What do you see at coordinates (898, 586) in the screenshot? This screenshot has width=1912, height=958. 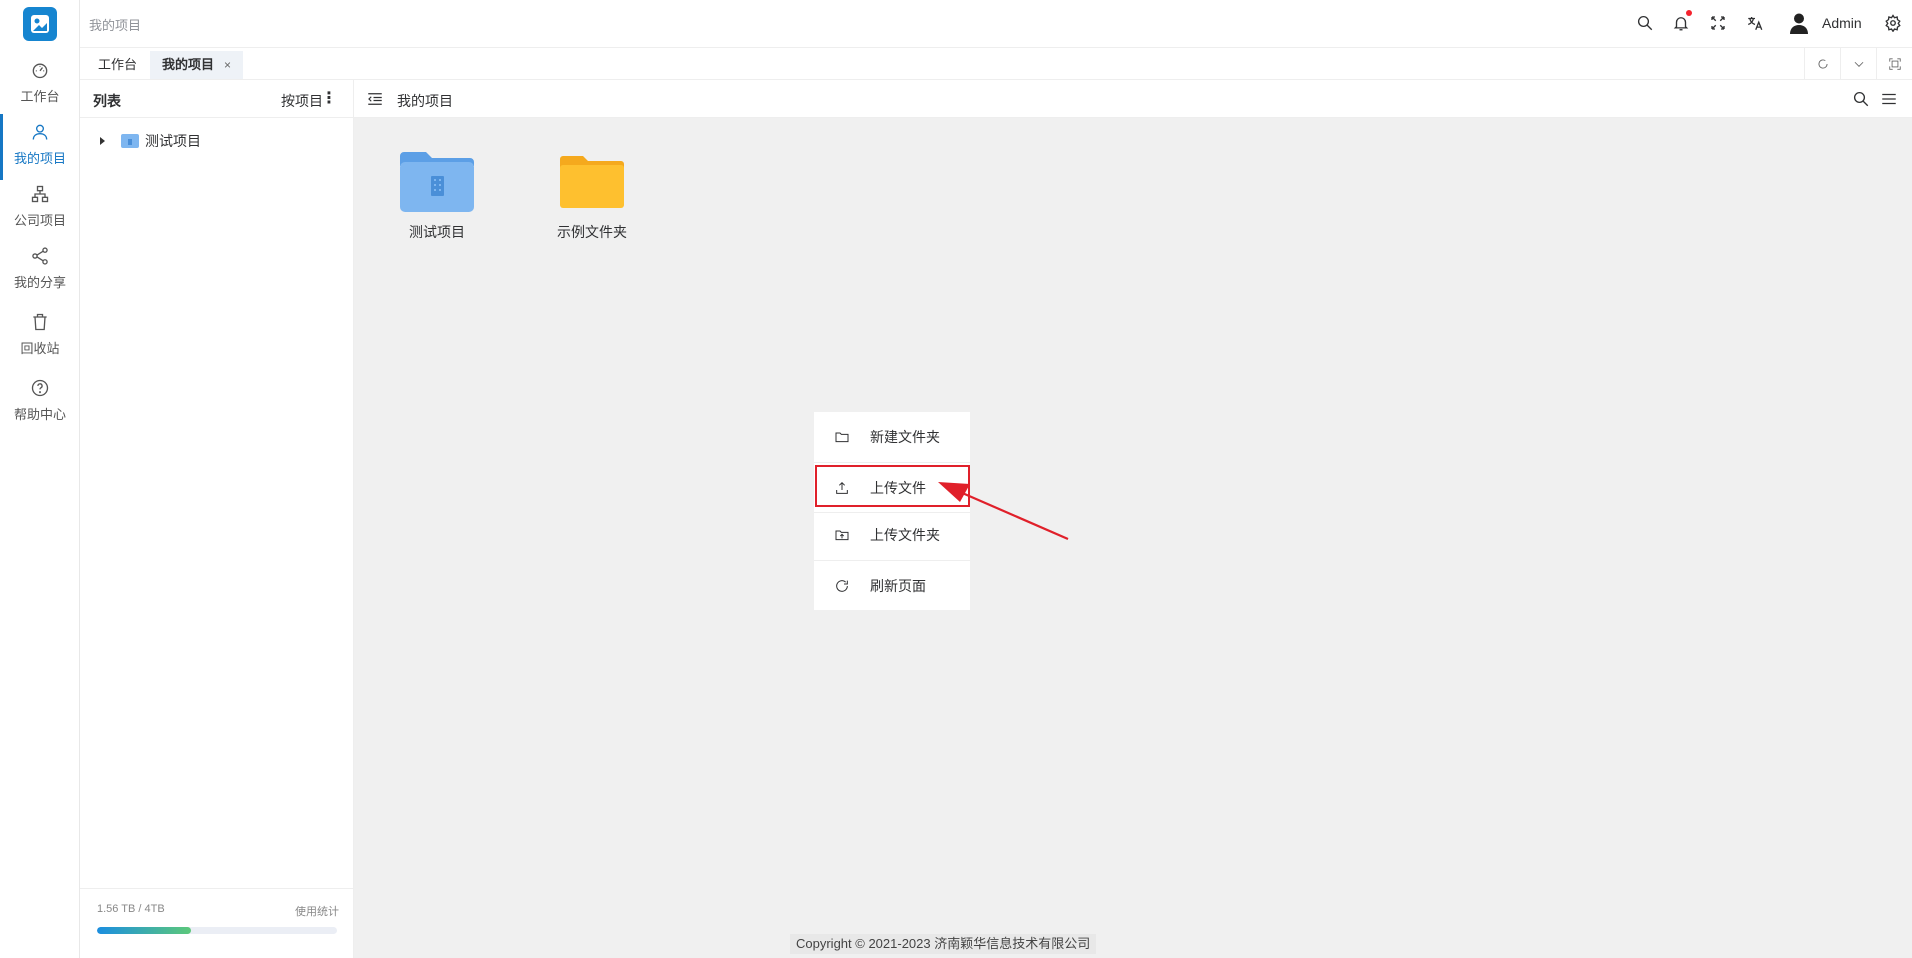 I see `menu-item-label: 刷新页面` at bounding box center [898, 586].